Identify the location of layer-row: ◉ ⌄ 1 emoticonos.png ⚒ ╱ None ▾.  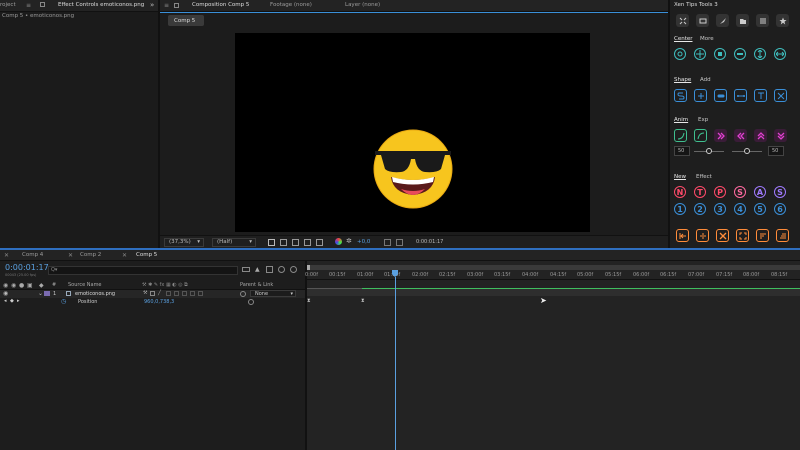
(152, 294).